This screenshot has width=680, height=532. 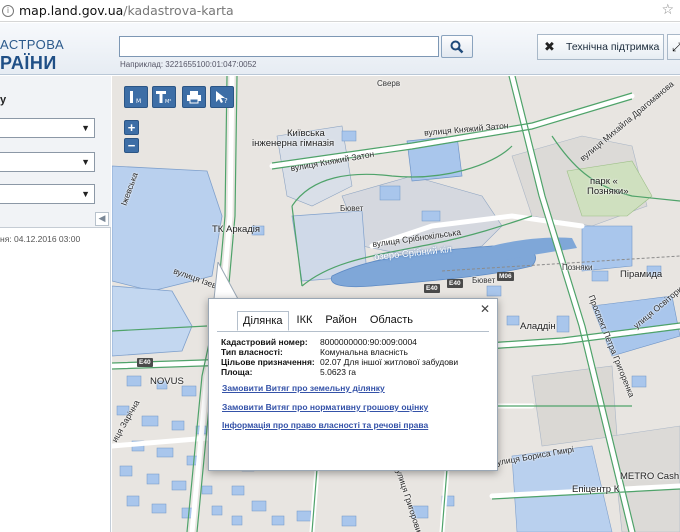 I want to click on region-select: ▼, so click(x=47, y=128).